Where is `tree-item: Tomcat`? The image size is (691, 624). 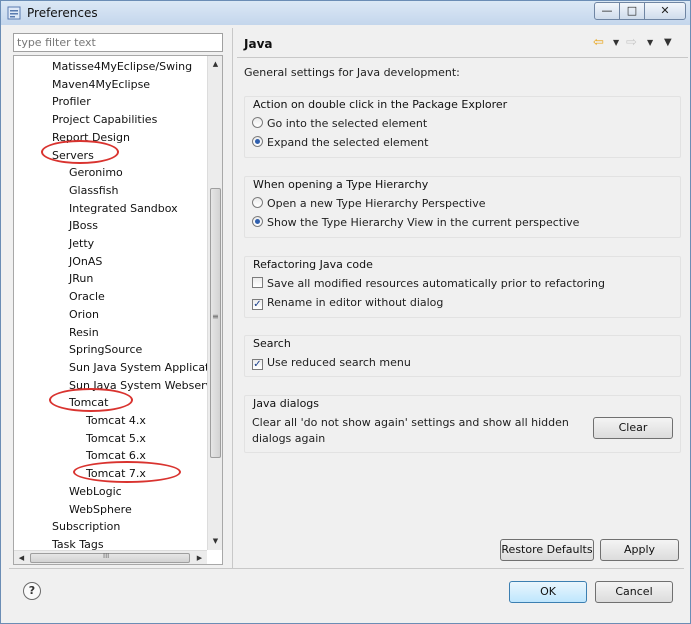 tree-item: Tomcat is located at coordinates (88, 402).